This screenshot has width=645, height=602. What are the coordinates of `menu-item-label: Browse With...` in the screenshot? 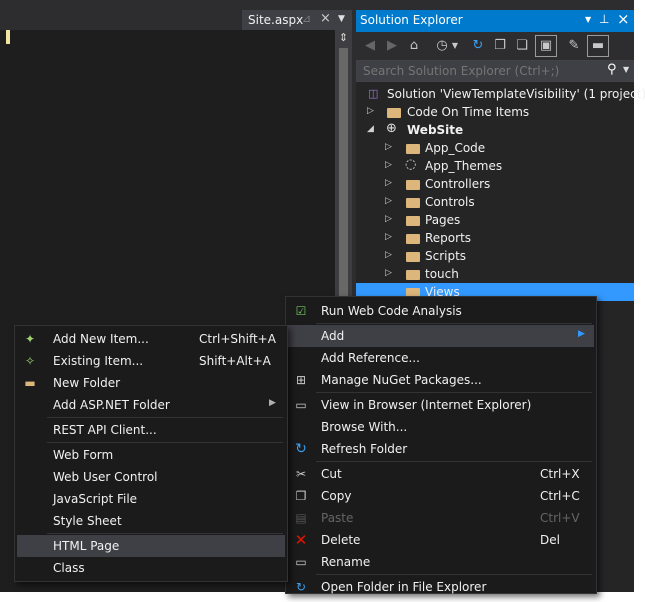 It's located at (364, 427).